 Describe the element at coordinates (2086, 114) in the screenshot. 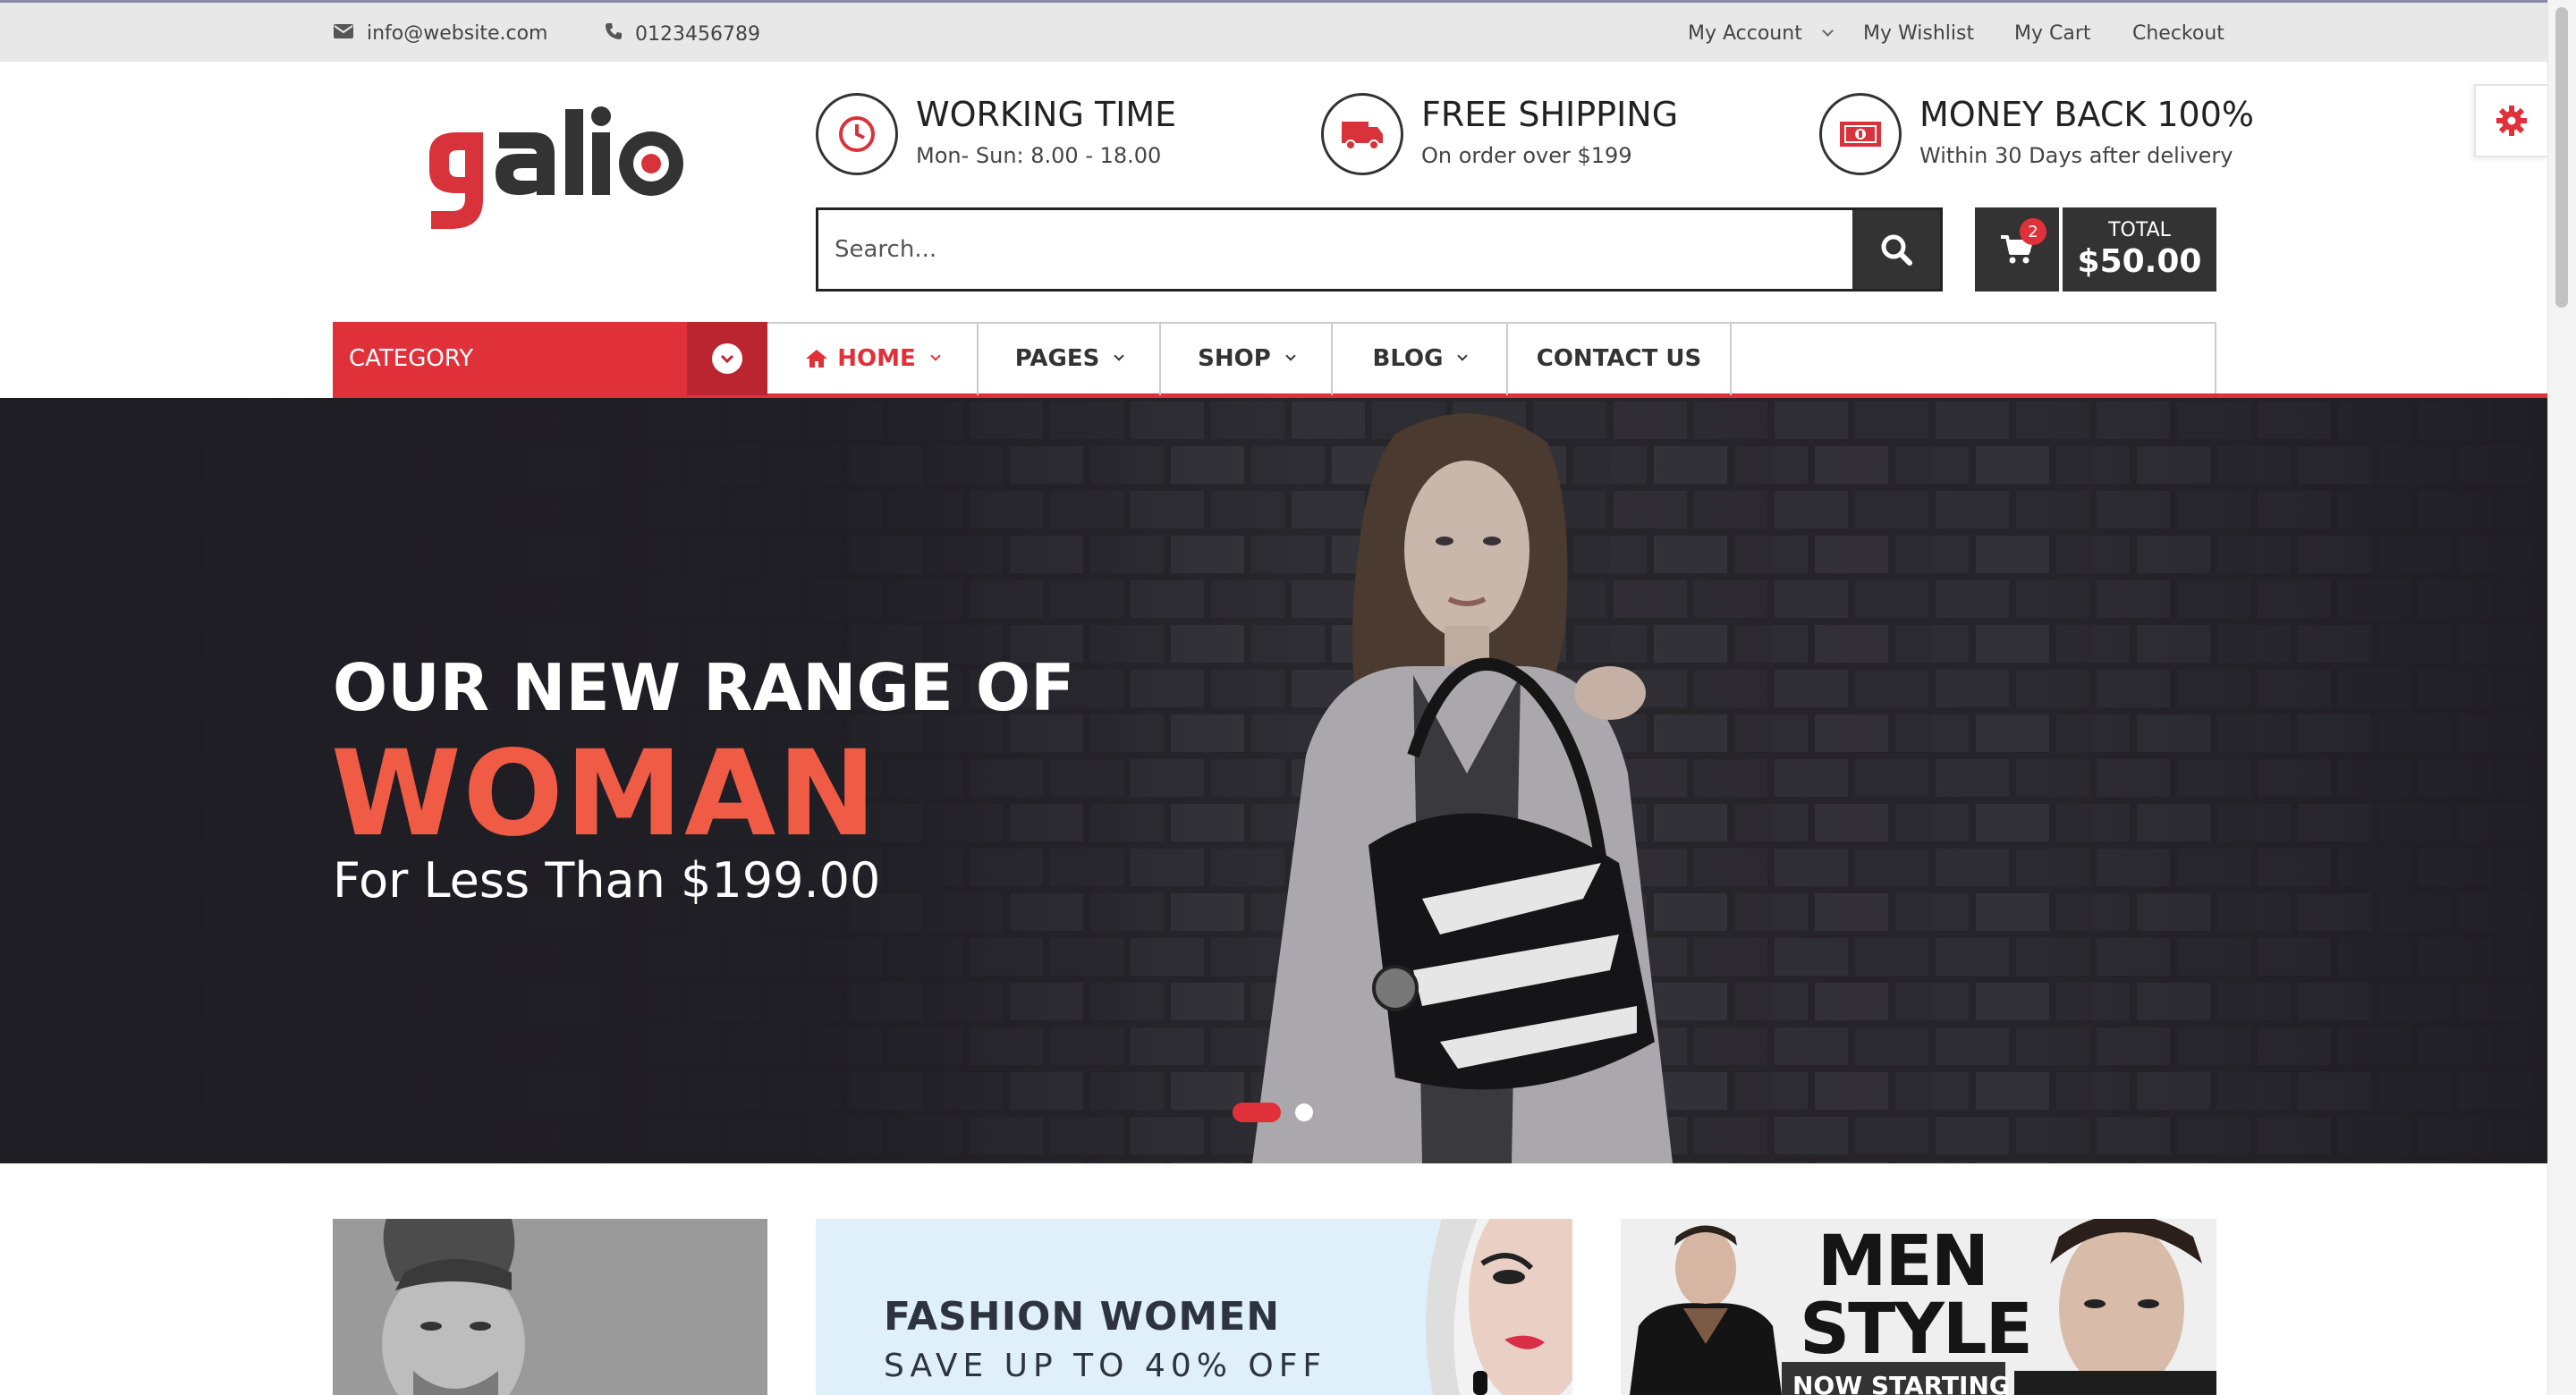

I see `feature-title: MONEY BACK 100%` at that location.